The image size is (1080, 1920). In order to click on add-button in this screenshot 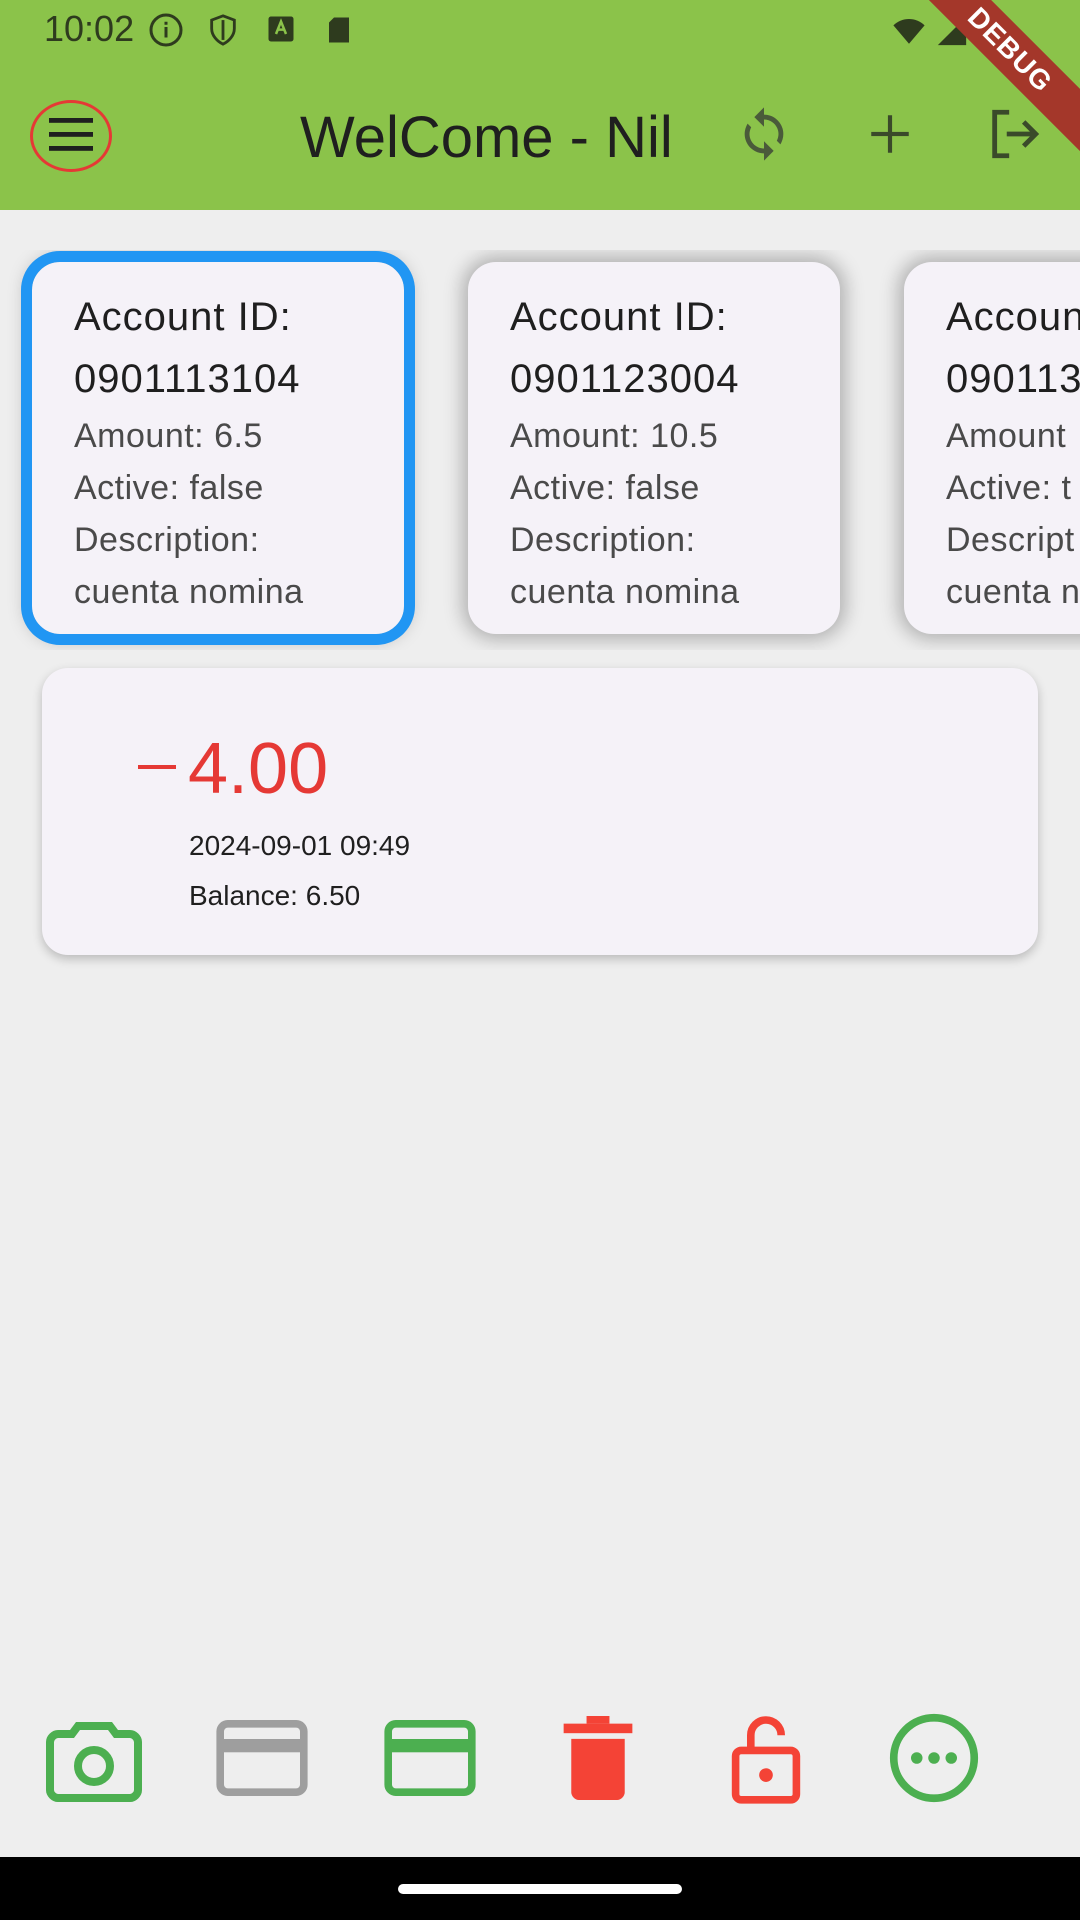, I will do `click(890, 136)`.